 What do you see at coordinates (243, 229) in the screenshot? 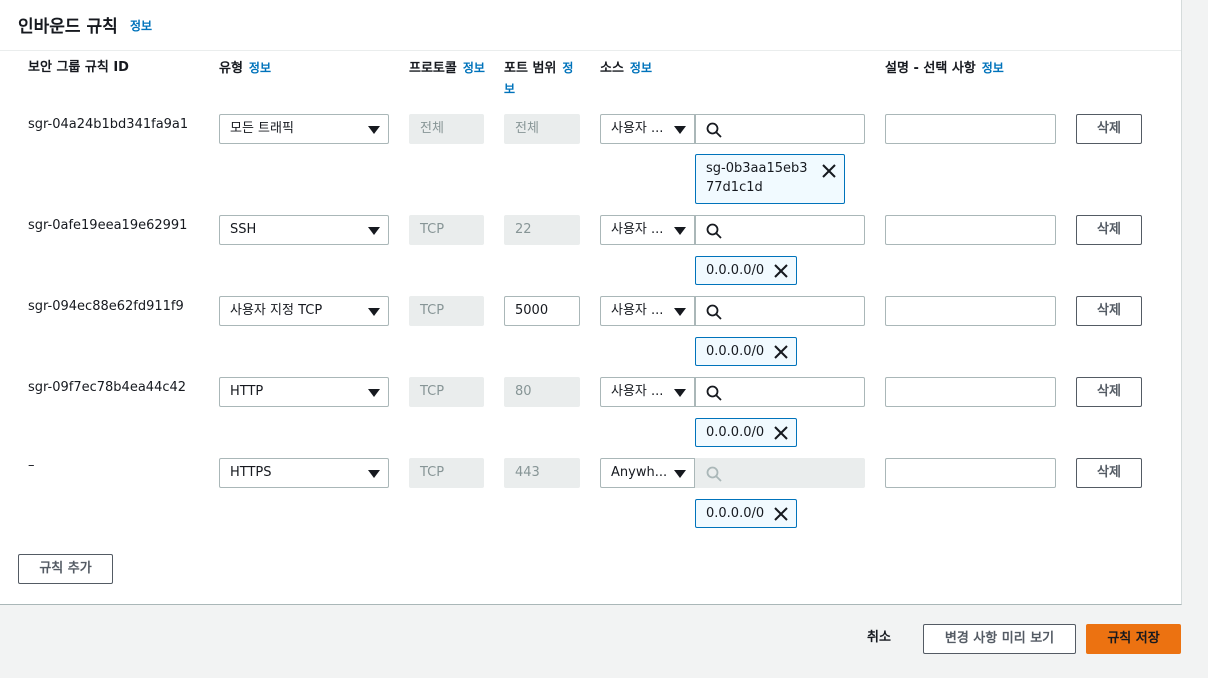
I see `type-value: SSH` at bounding box center [243, 229].